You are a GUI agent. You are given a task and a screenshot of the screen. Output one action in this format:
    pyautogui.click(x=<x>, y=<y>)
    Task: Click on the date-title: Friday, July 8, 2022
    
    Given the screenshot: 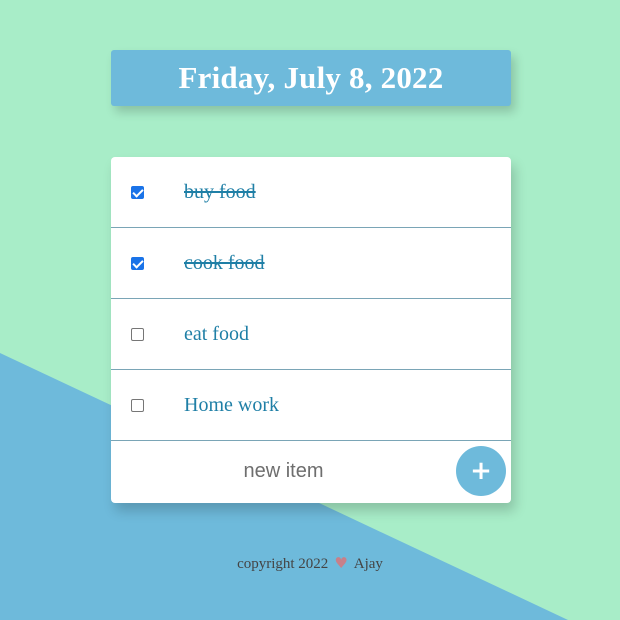 What is the action you would take?
    pyautogui.click(x=311, y=77)
    